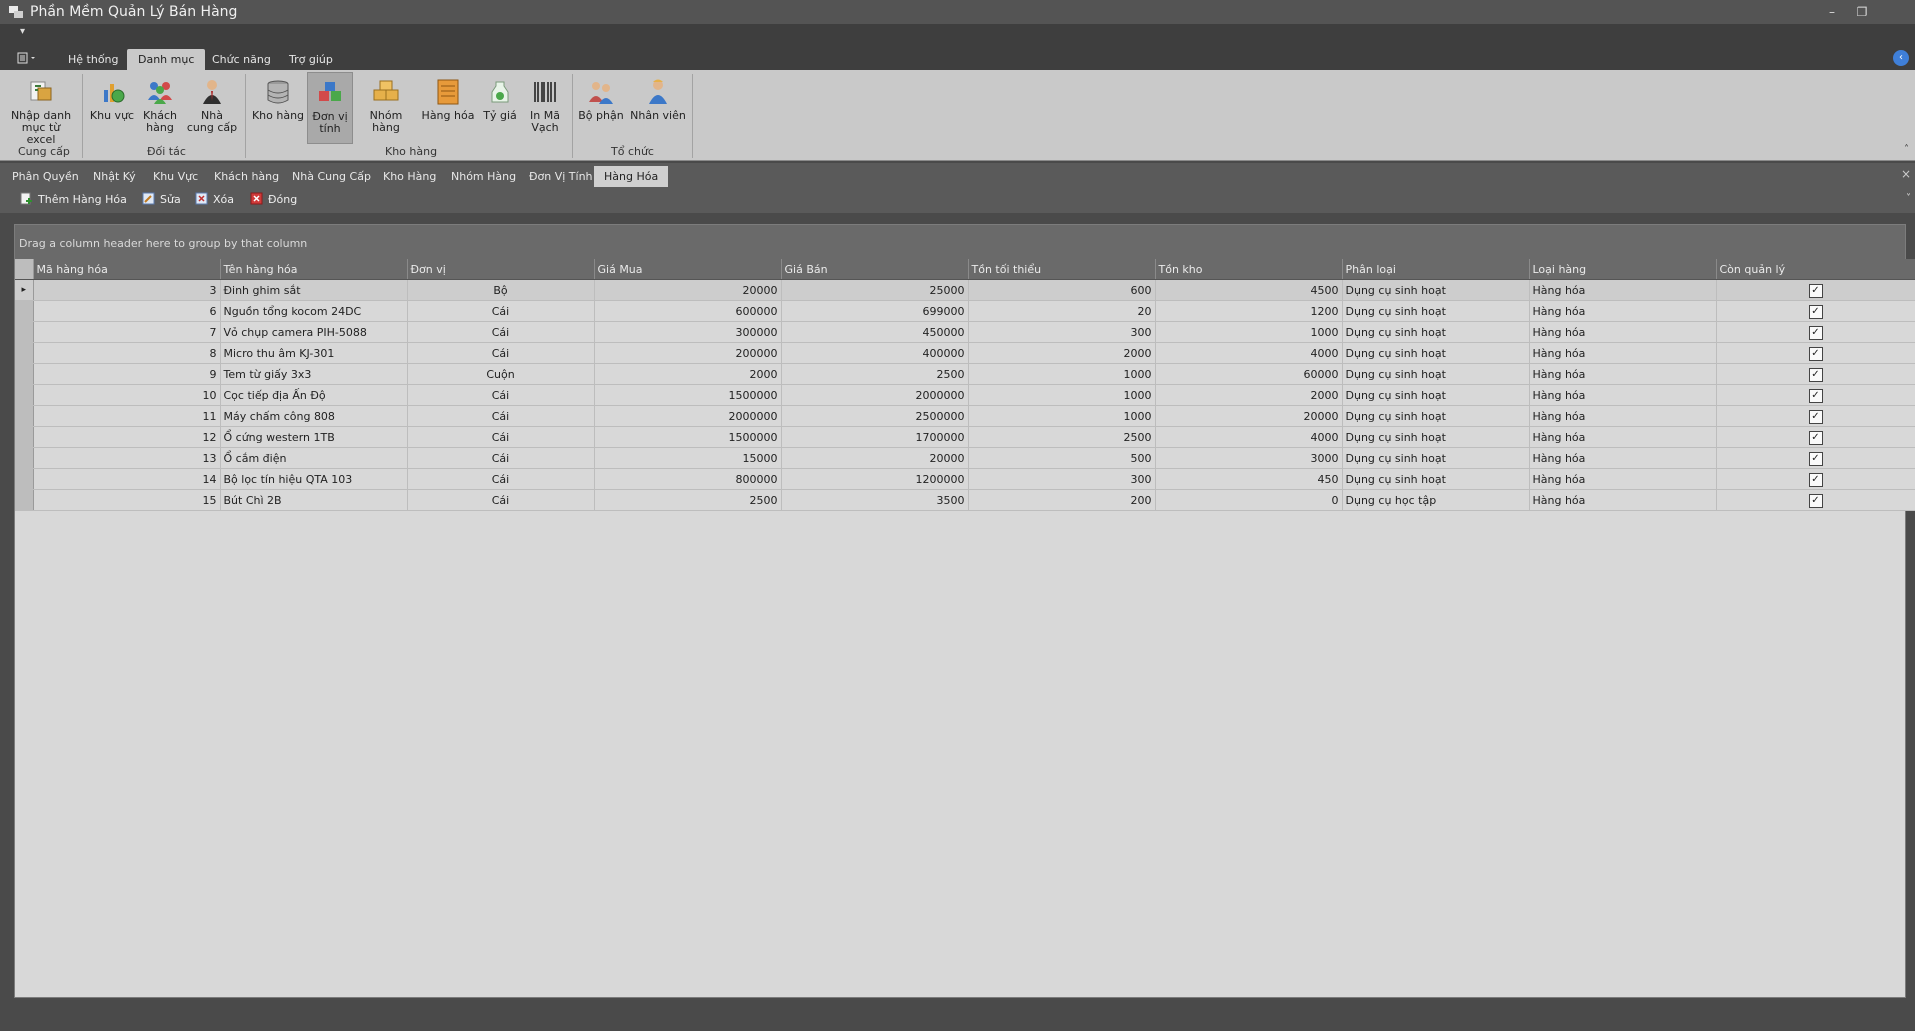 This screenshot has width=1915, height=1031. I want to click on doc-tab-nhat-ky: Nhật Ký, so click(114, 176).